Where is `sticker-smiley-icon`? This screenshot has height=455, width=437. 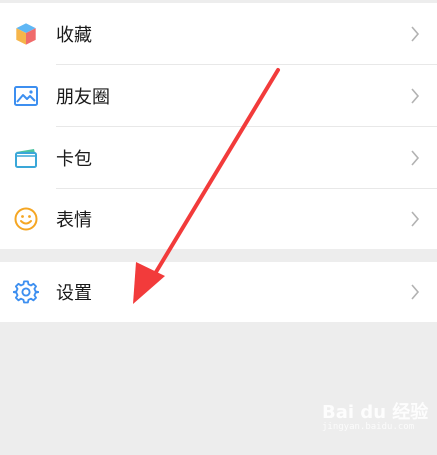 sticker-smiley-icon is located at coordinates (26, 219).